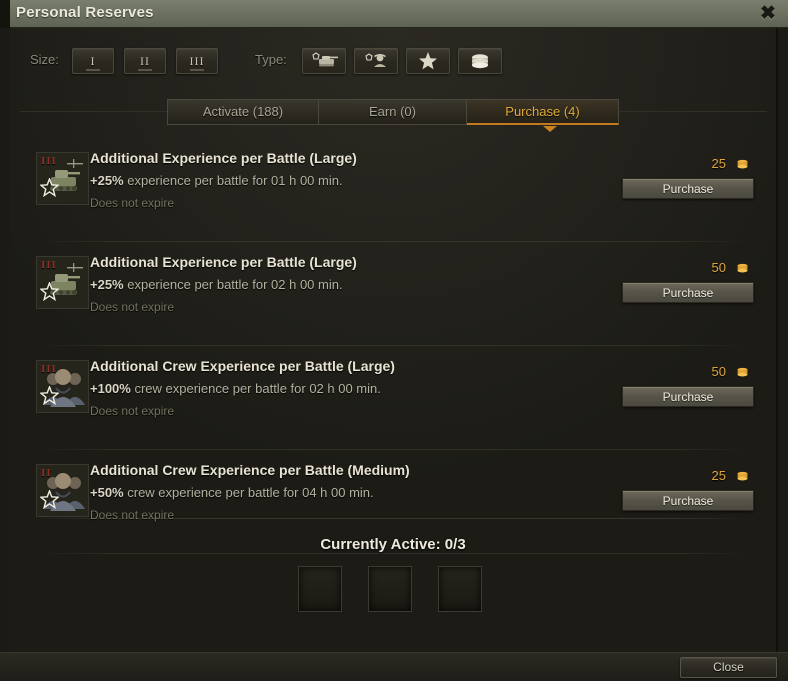 This screenshot has width=788, height=681. I want to click on crew-reserve-icon: II, so click(62, 490).